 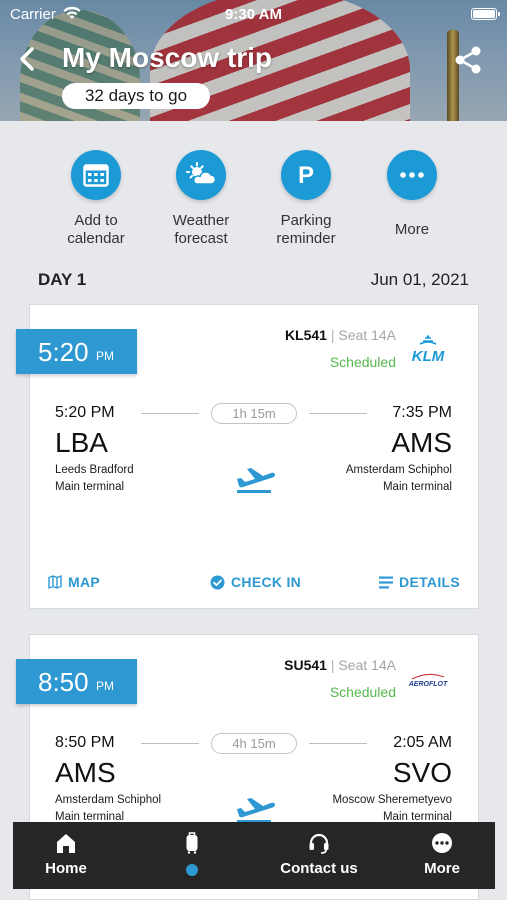 What do you see at coordinates (305, 335) in the screenshot?
I see `flight-number: KL541` at bounding box center [305, 335].